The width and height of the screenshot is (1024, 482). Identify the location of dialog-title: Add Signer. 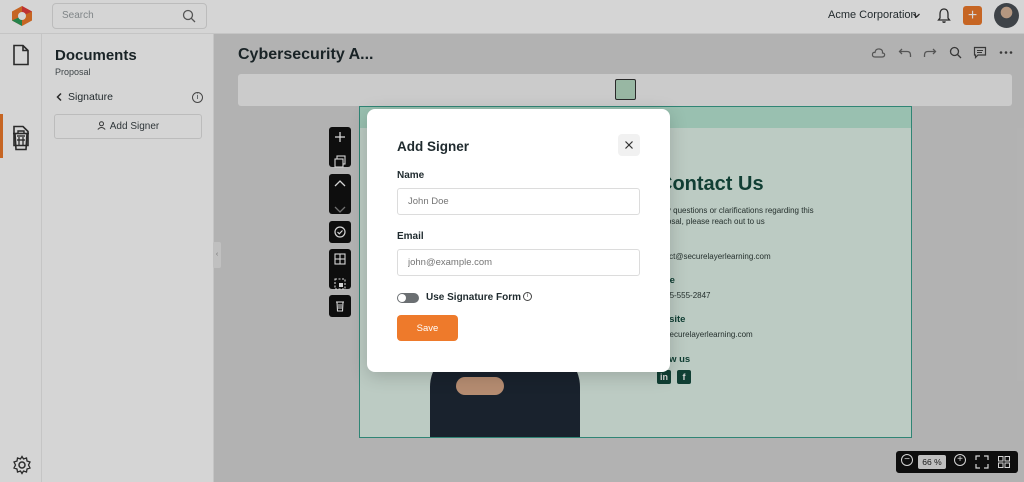
(433, 146).